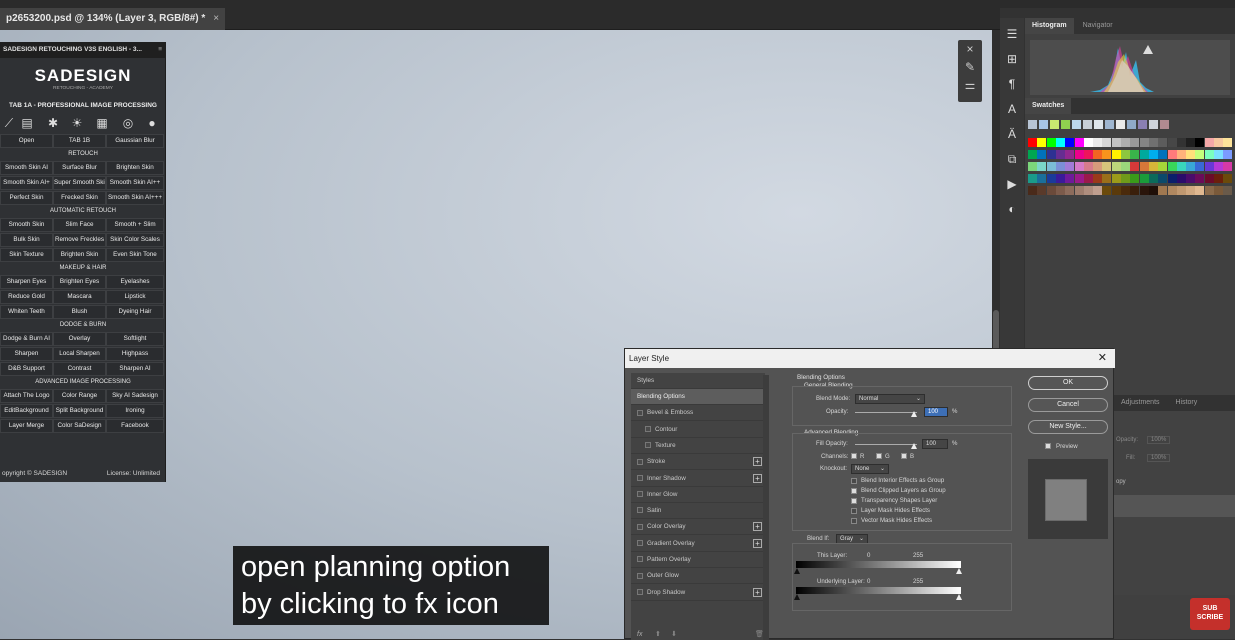  I want to click on sadesign-button: Mascara, so click(79, 297).